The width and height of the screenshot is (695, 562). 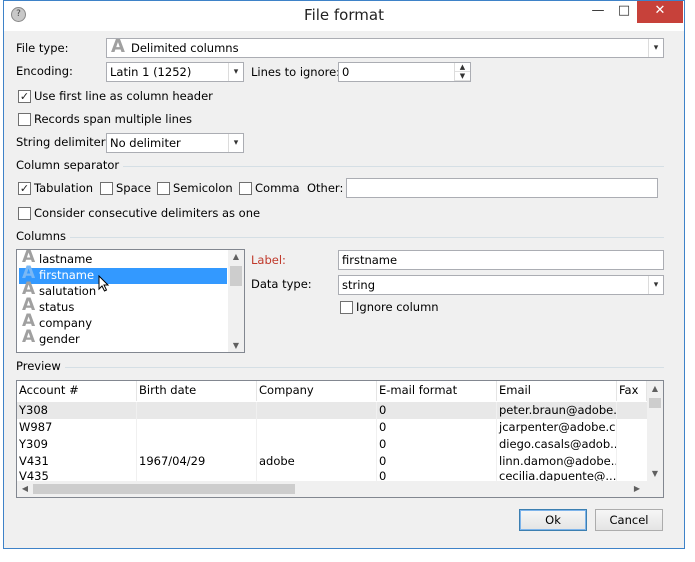 I want to click on consecutive-delimiters-checkbox, so click(x=24, y=213).